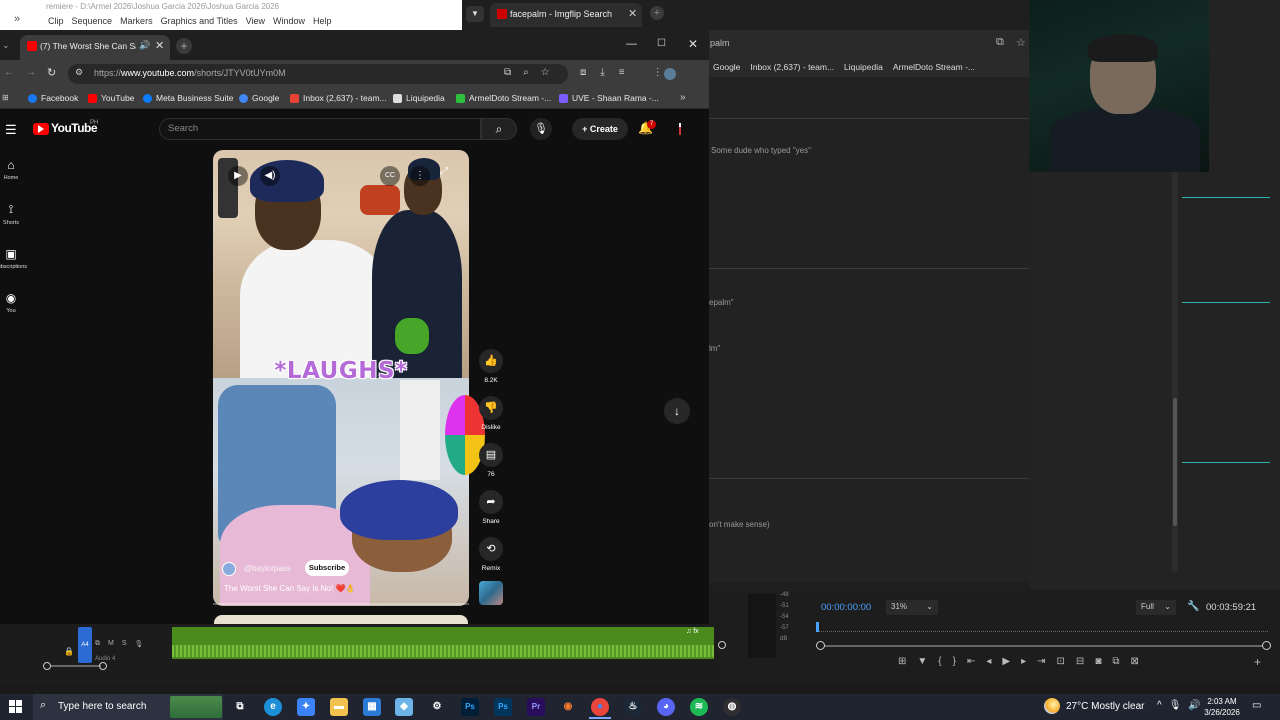  What do you see at coordinates (988, 661) in the screenshot?
I see `step-back-icon: ◂` at bounding box center [988, 661].